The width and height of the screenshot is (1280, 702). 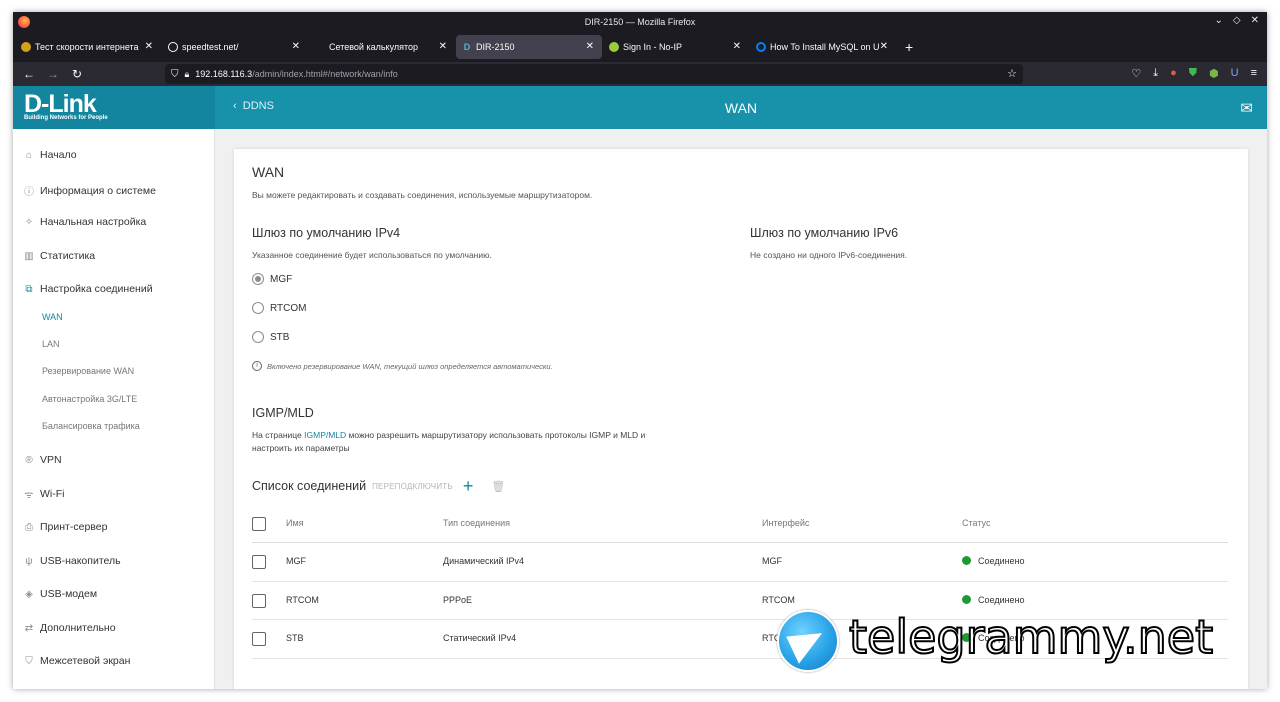 I want to click on tab-noip: Sign In - No-IP ✕, so click(x=676, y=47).